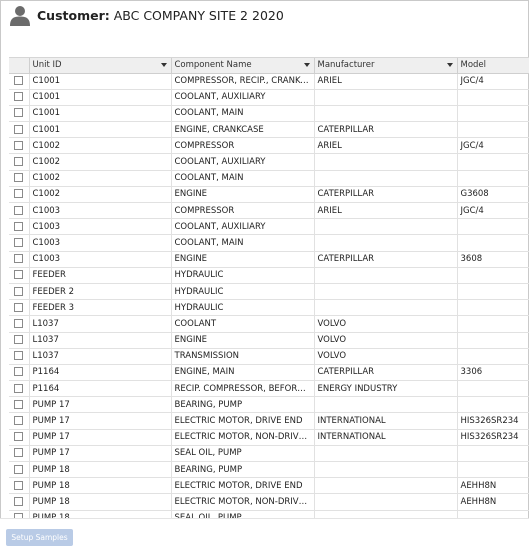 This screenshot has height=552, width=529. I want to click on table-row: L1037 ENGINE VOLVO, so click(269, 340).